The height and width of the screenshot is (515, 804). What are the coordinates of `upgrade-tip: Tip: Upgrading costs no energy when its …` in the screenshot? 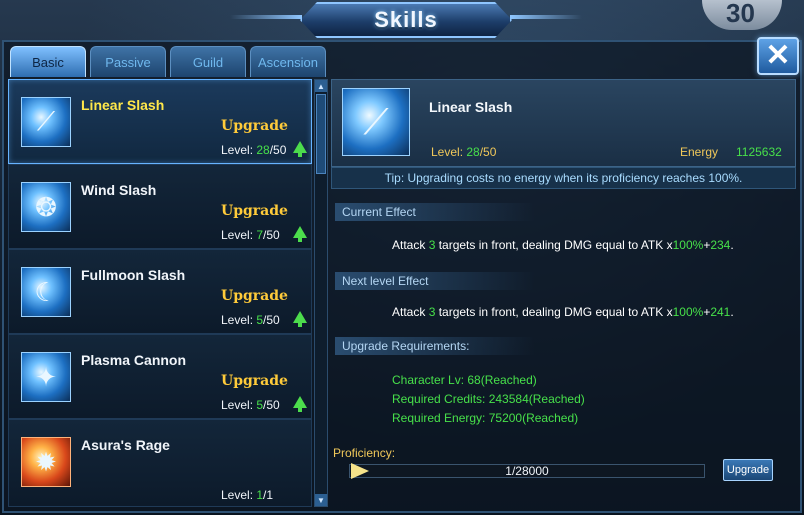 It's located at (563, 178).